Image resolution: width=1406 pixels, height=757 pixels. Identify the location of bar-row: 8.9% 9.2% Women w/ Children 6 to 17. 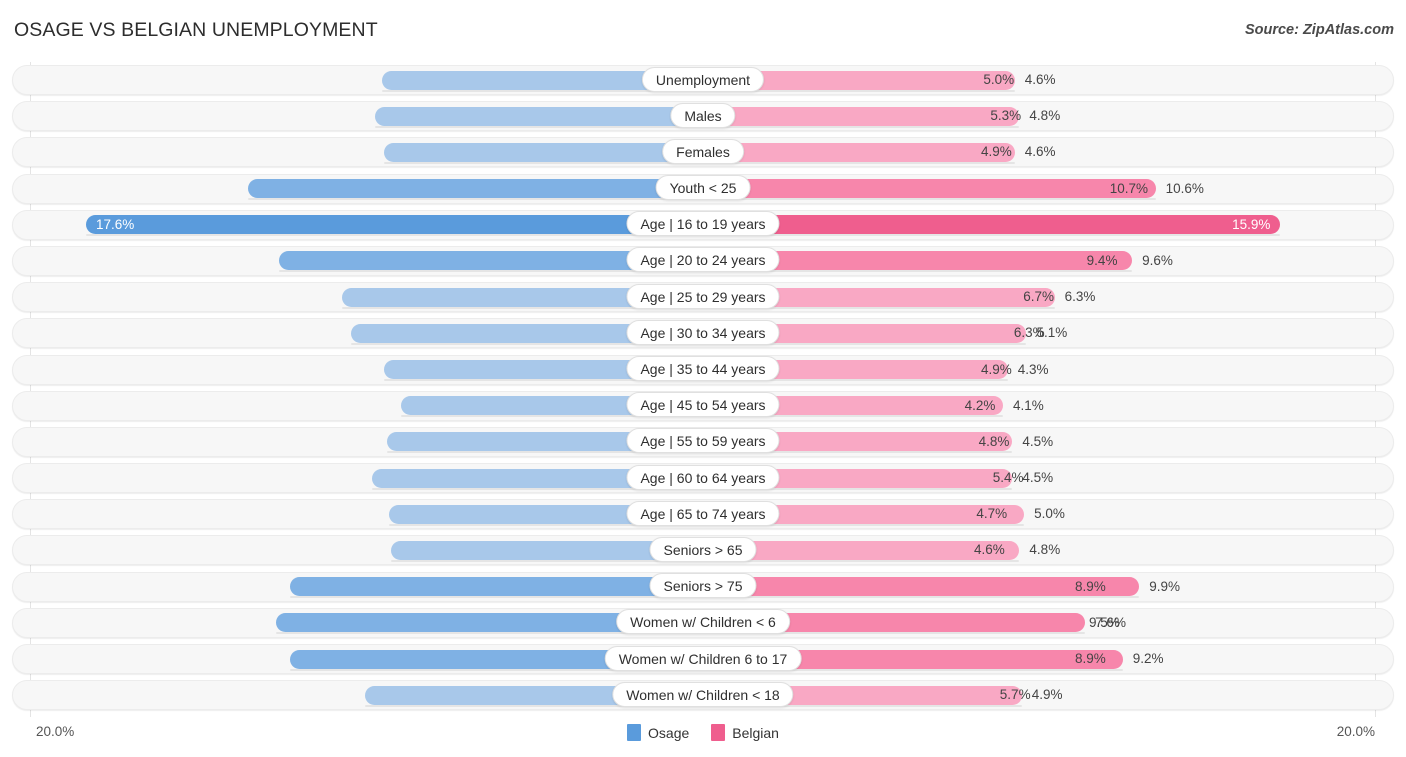
(703, 659).